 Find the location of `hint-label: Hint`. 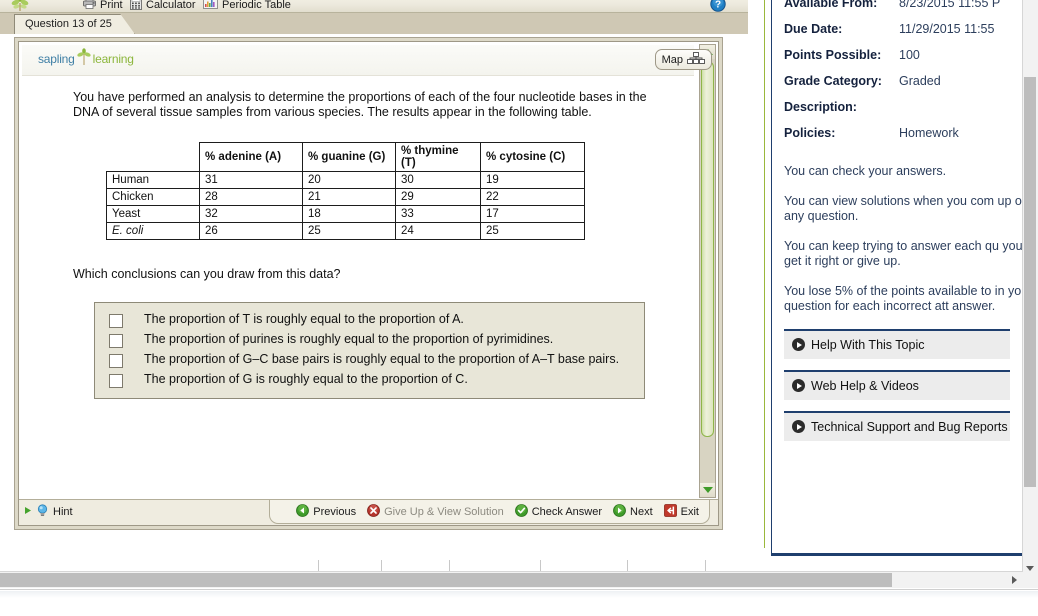

hint-label: Hint is located at coordinates (63, 512).